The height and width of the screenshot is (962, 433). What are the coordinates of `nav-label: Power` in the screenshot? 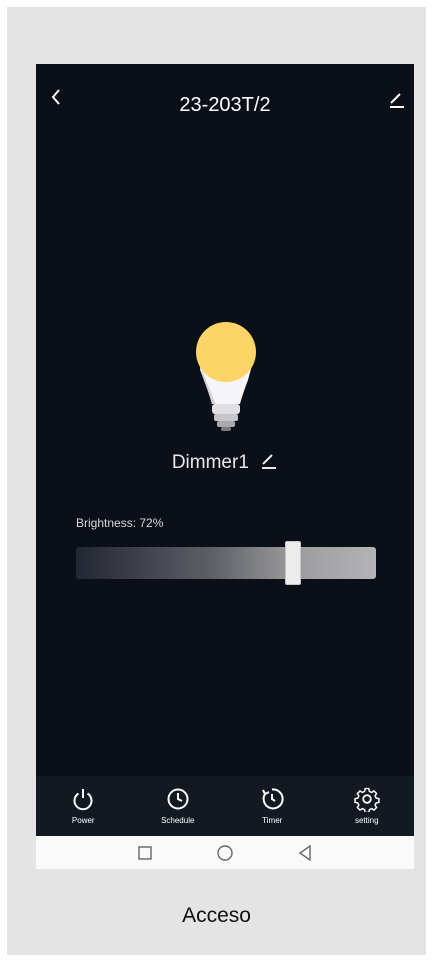 It's located at (83, 820).